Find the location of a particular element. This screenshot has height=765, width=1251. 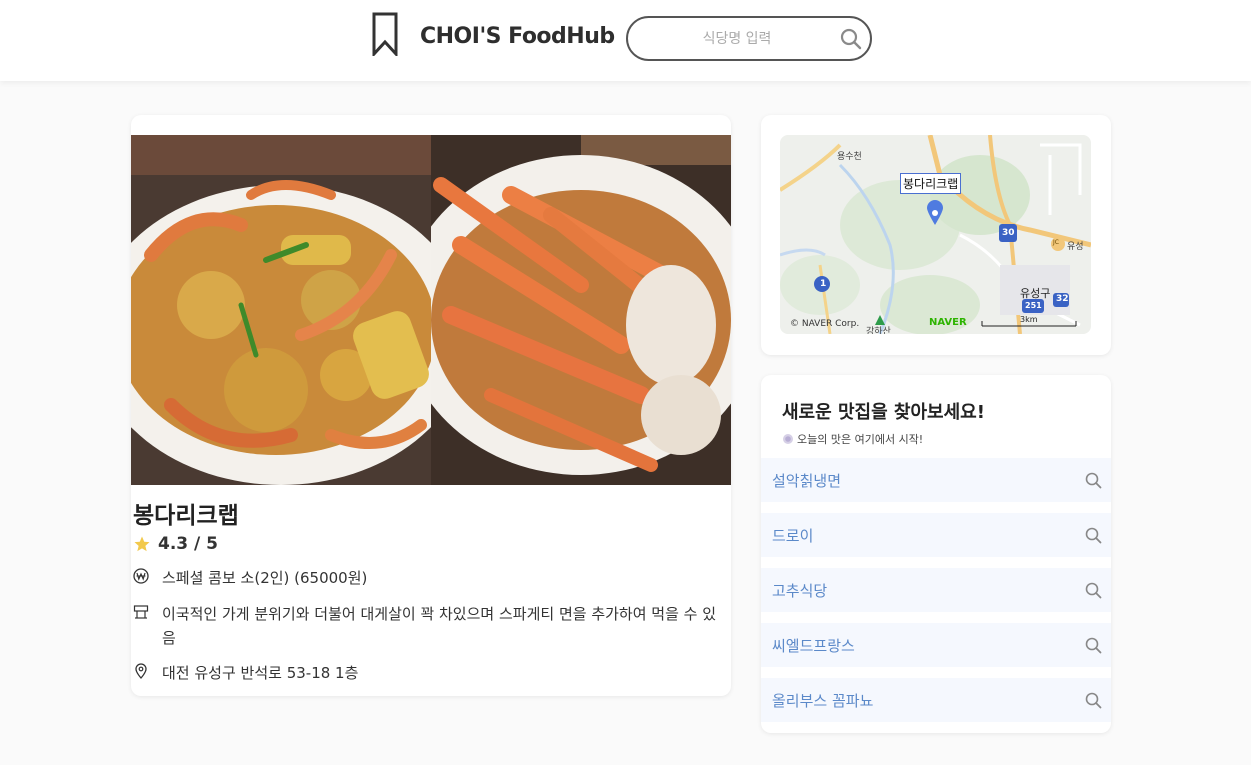

route-number: 30 is located at coordinates (1008, 233).